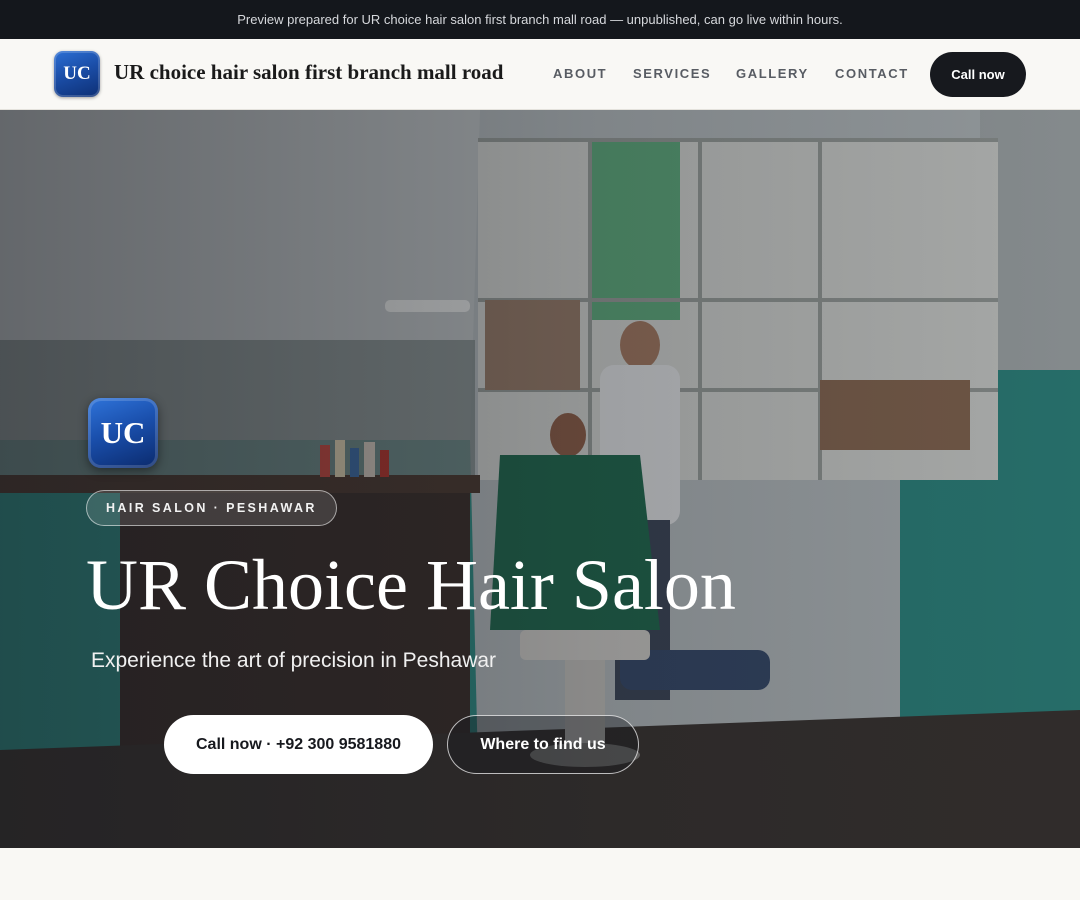  Describe the element at coordinates (580, 73) in the screenshot. I see `nav-about: ABOUT` at that location.